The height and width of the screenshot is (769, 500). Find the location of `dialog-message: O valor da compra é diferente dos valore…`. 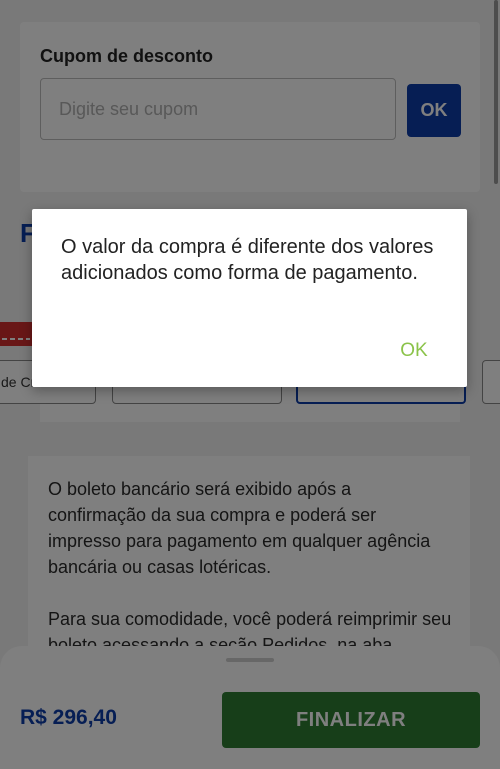

dialog-message: O valor da compra é diferente dos valore… is located at coordinates (247, 260).